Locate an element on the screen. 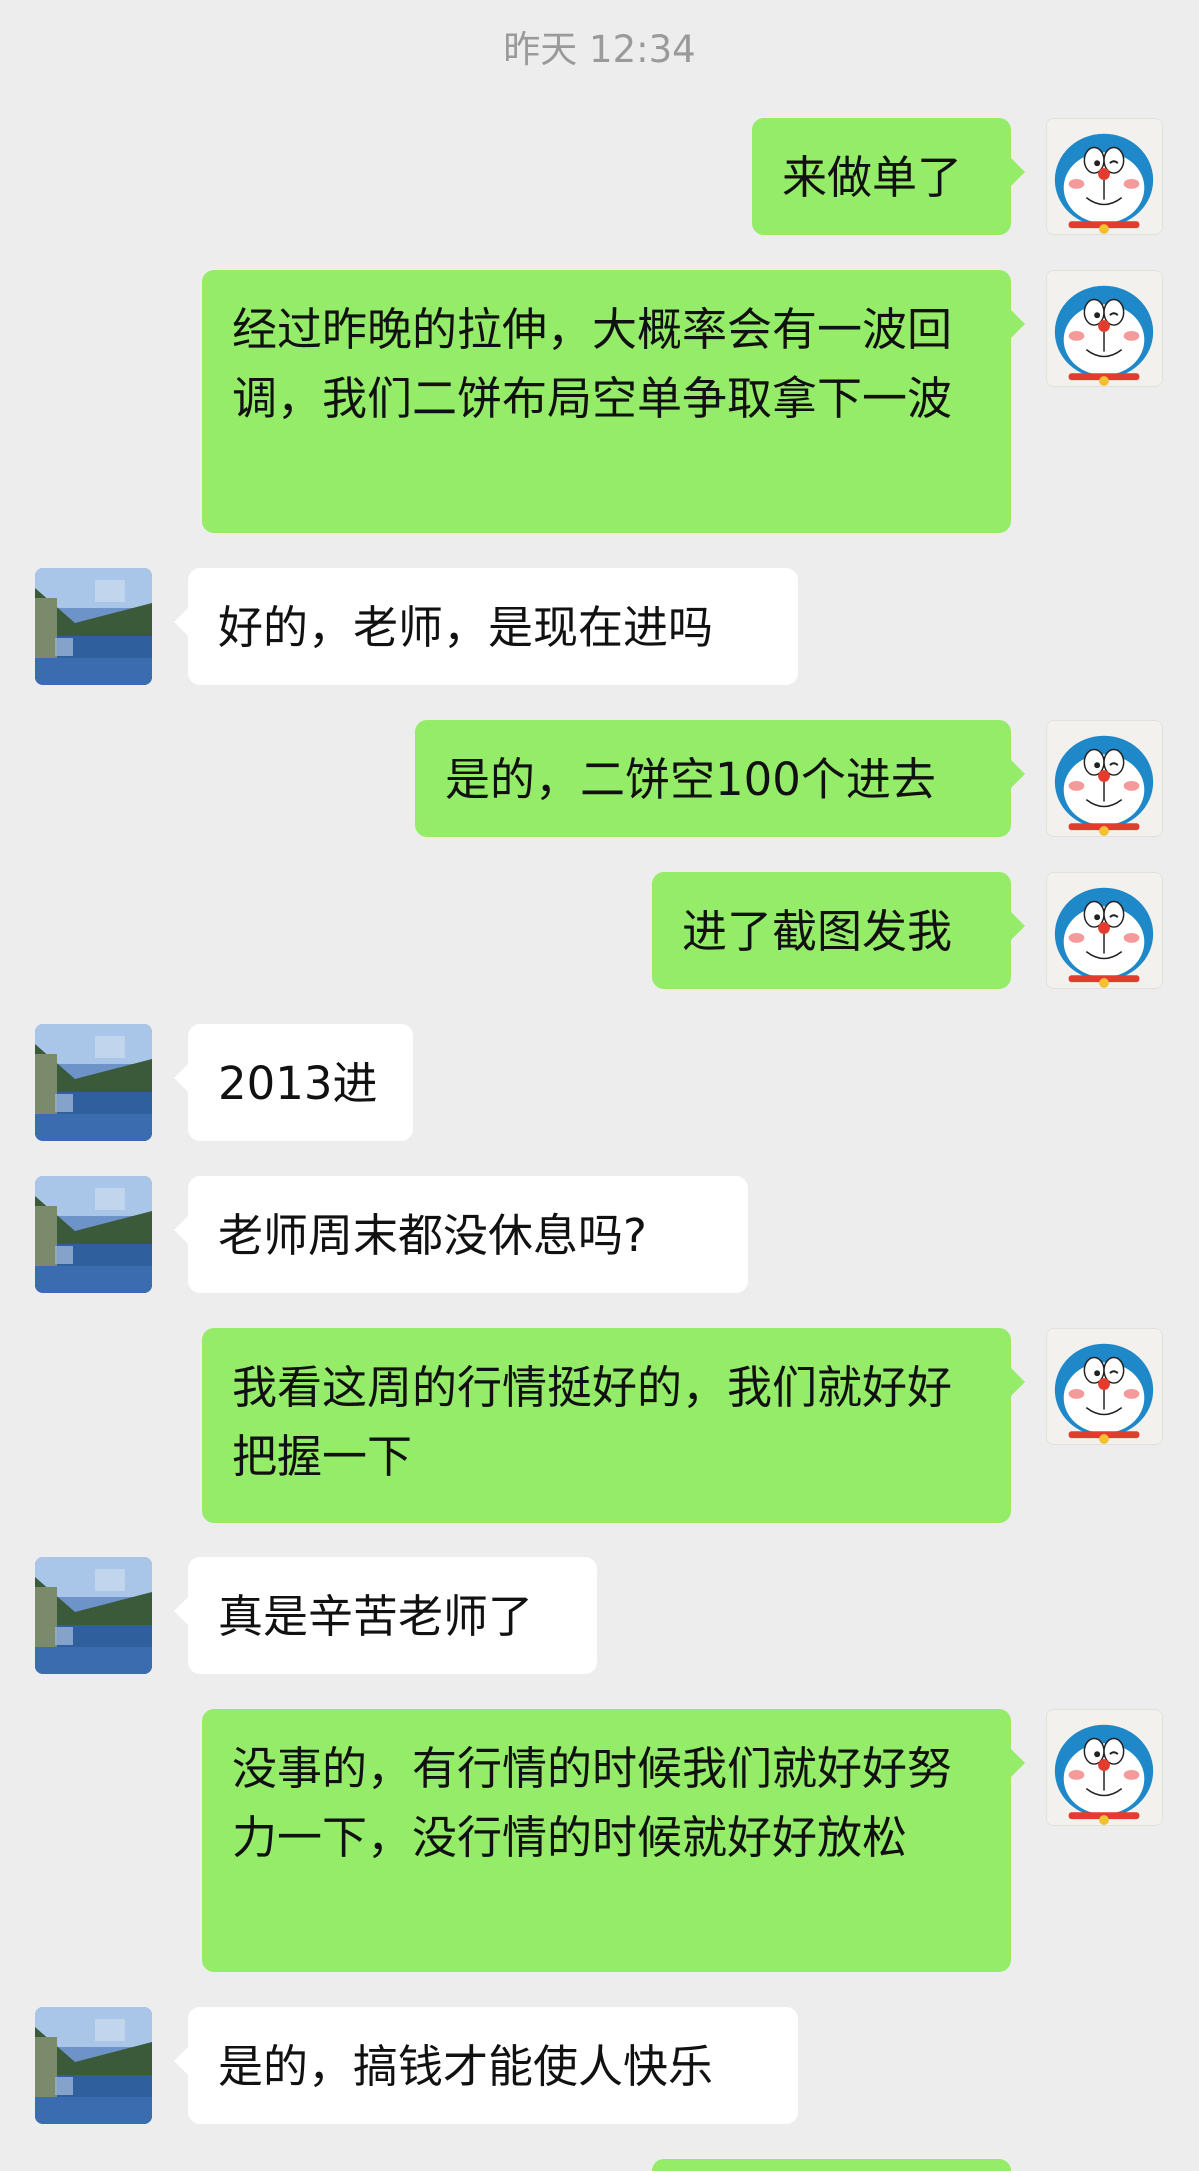 This screenshot has height=2171, width=1199. message-text: 好的，老师，是现在进吗 is located at coordinates (466, 627).